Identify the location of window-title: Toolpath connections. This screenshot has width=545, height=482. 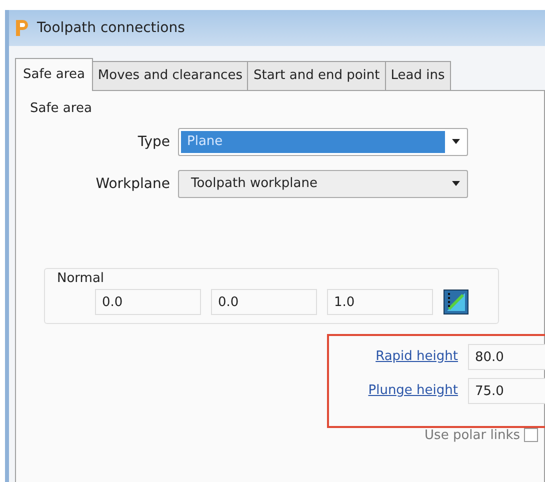
(111, 28).